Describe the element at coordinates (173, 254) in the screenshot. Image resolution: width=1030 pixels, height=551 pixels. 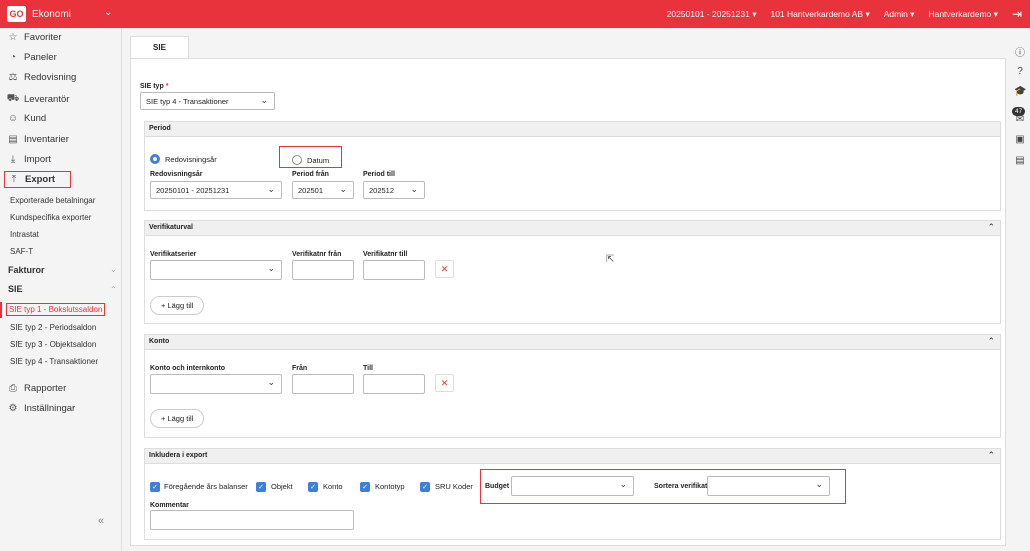
I see `verifikat-series-label: Verifikatserier` at that location.